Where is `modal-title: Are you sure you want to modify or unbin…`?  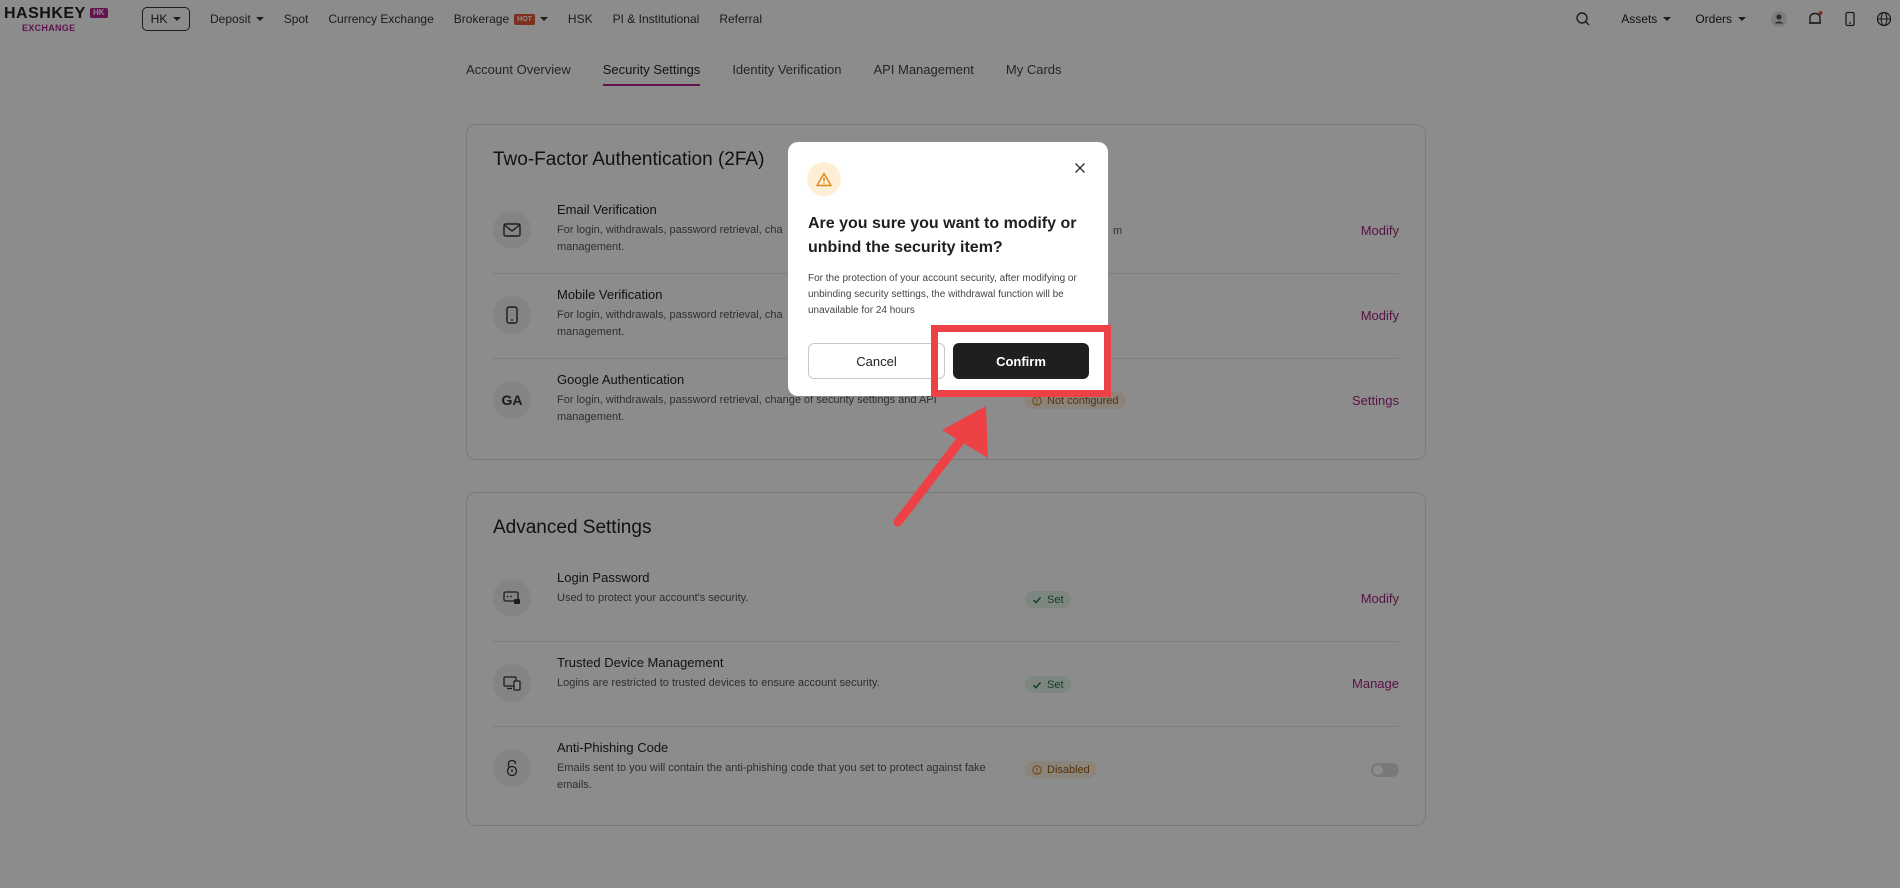
modal-title: Are you sure you want to modify or unbin… is located at coordinates (942, 235).